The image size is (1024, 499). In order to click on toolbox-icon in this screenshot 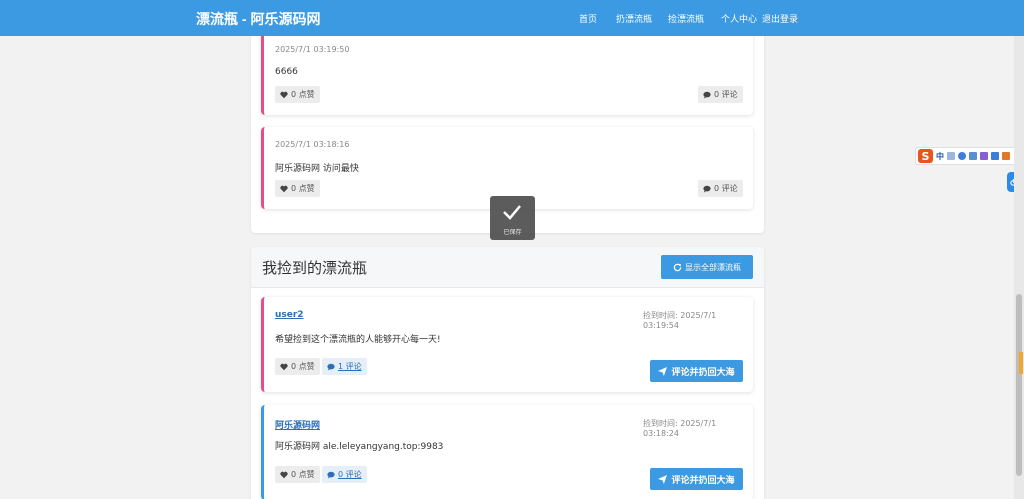, I will do `click(995, 156)`.